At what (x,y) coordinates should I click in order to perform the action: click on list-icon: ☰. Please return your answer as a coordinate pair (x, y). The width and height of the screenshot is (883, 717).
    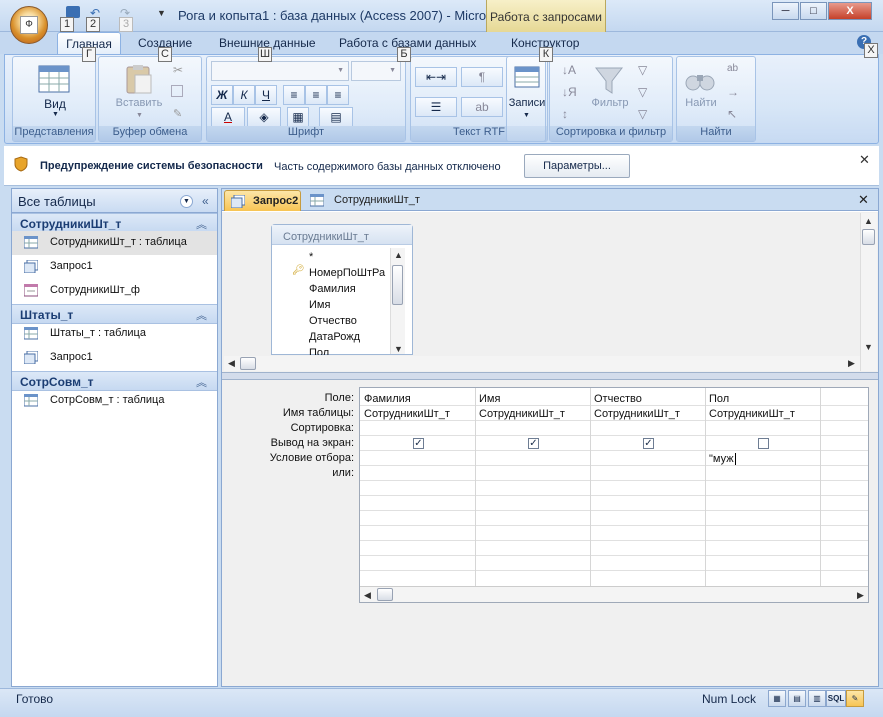
    Looking at the image, I should click on (436, 107).